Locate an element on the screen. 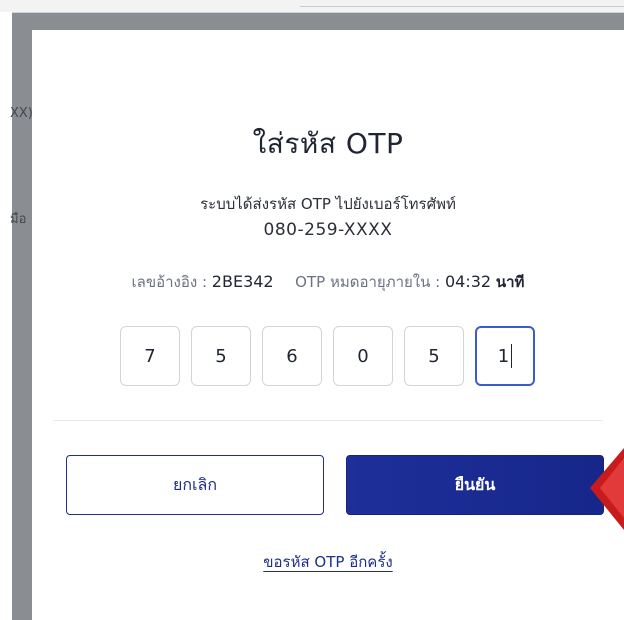  ref-label: เลขอ้างอิง : is located at coordinates (169, 282).